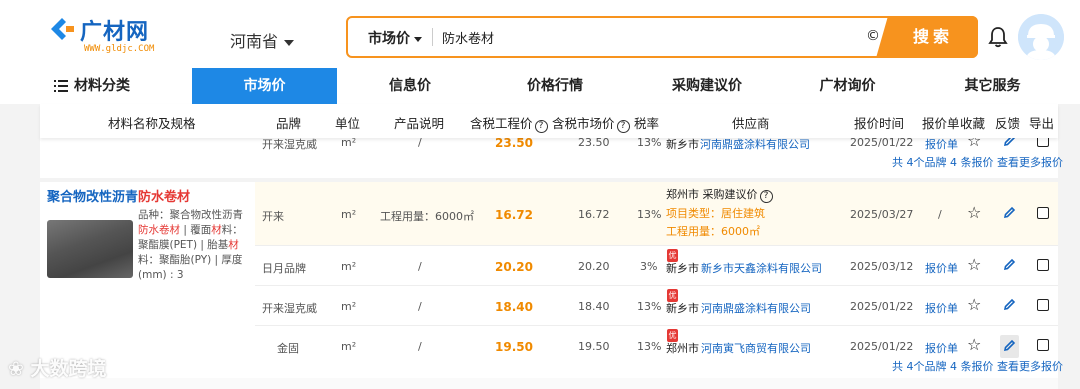 This screenshot has height=389, width=1080. What do you see at coordinates (432, 37) in the screenshot?
I see `search-divider` at bounding box center [432, 37].